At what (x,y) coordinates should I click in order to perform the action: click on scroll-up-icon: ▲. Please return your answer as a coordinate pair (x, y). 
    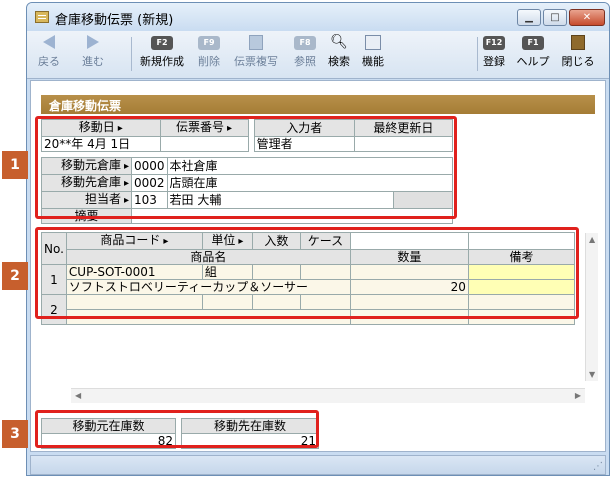
    Looking at the image, I should click on (592, 239).